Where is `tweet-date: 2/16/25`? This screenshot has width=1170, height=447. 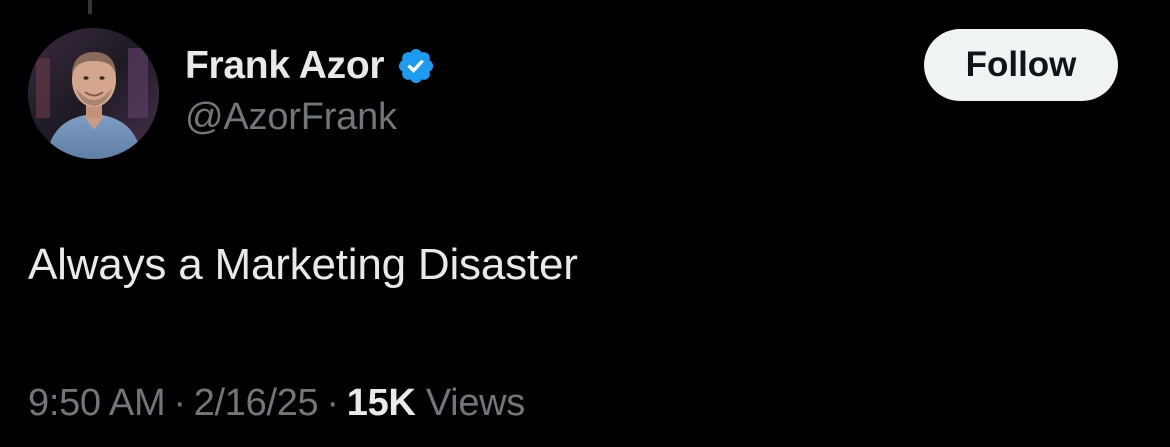 tweet-date: 2/16/25 is located at coordinates (256, 403).